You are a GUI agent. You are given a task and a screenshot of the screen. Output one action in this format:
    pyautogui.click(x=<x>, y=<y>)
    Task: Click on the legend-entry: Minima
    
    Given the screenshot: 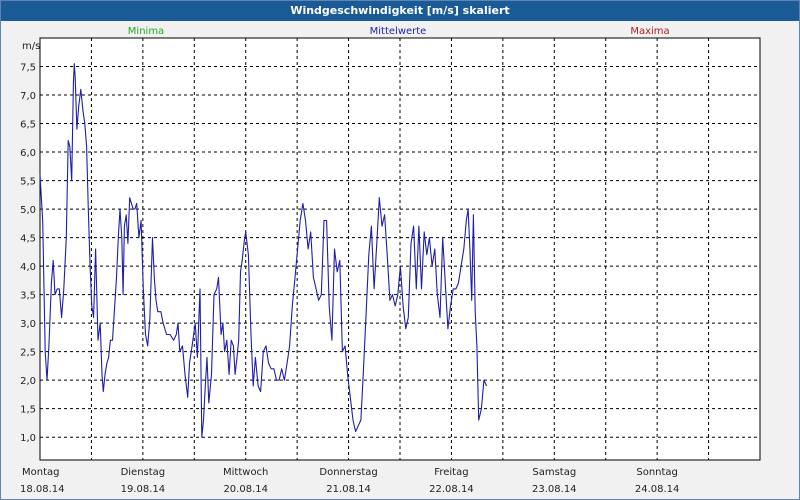 What is the action you would take?
    pyautogui.click(x=146, y=31)
    